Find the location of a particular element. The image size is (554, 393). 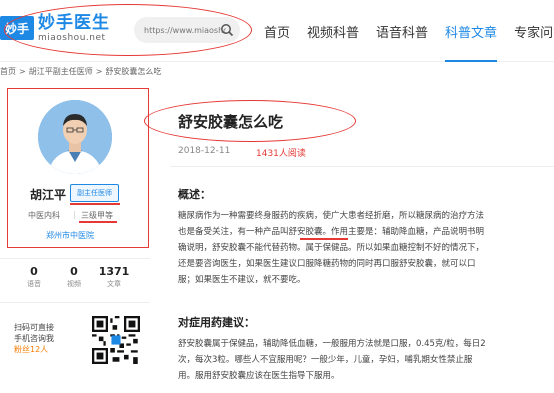

breadcrumb: 首页 > 胡江平副主任医师 > 舒安胶囊怎么吃 is located at coordinates (81, 71).